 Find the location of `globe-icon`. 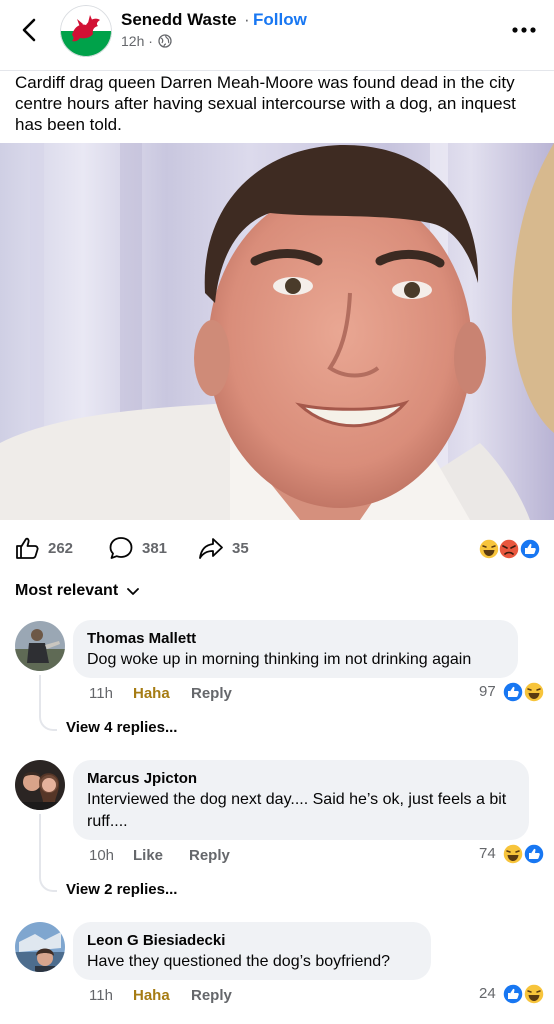

globe-icon is located at coordinates (165, 41).